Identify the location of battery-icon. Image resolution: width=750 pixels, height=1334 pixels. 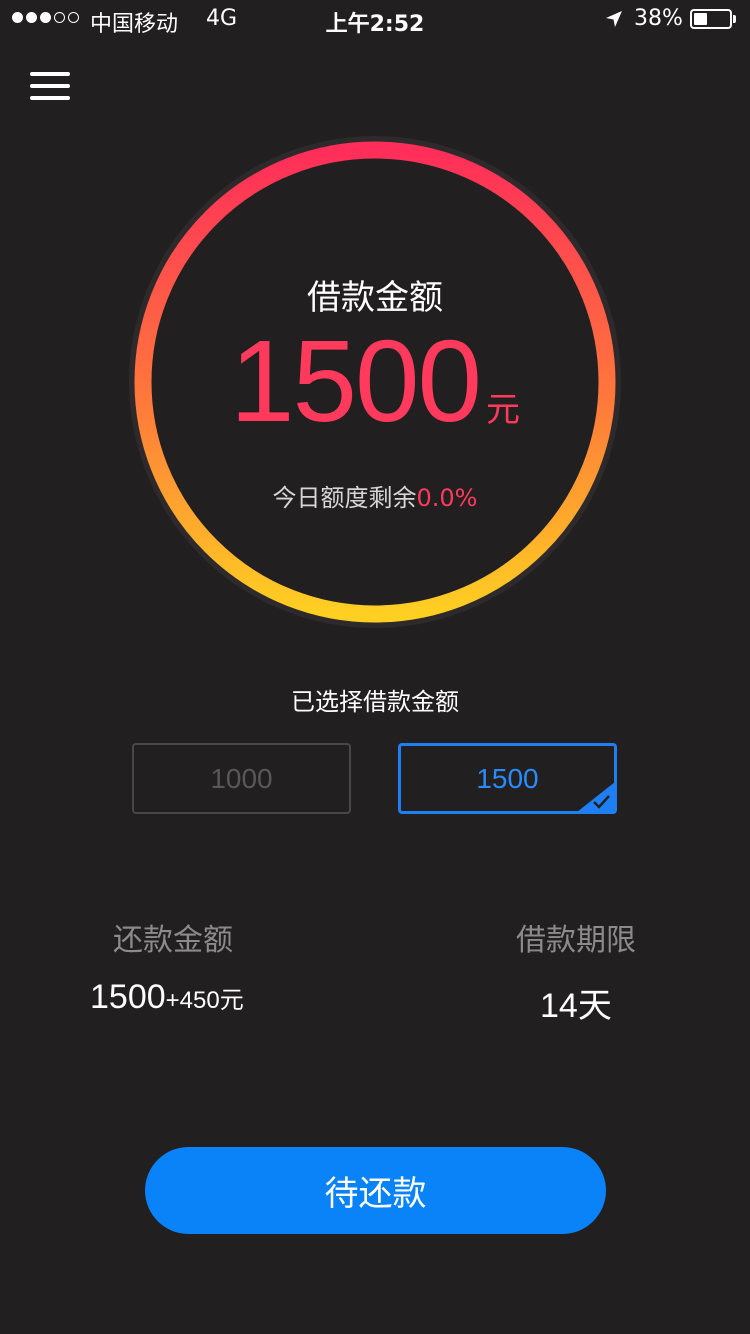
(711, 19).